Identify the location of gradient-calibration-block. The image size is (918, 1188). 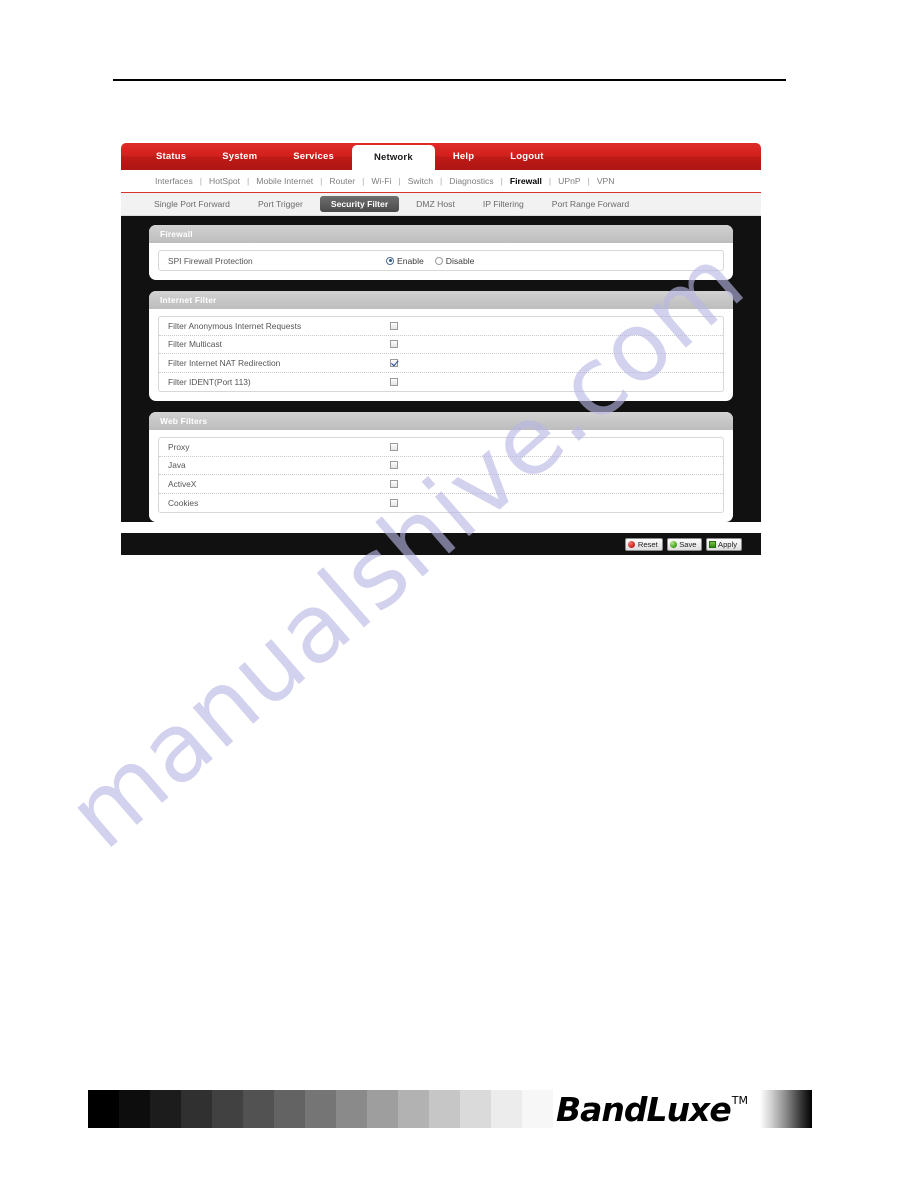
(786, 1109).